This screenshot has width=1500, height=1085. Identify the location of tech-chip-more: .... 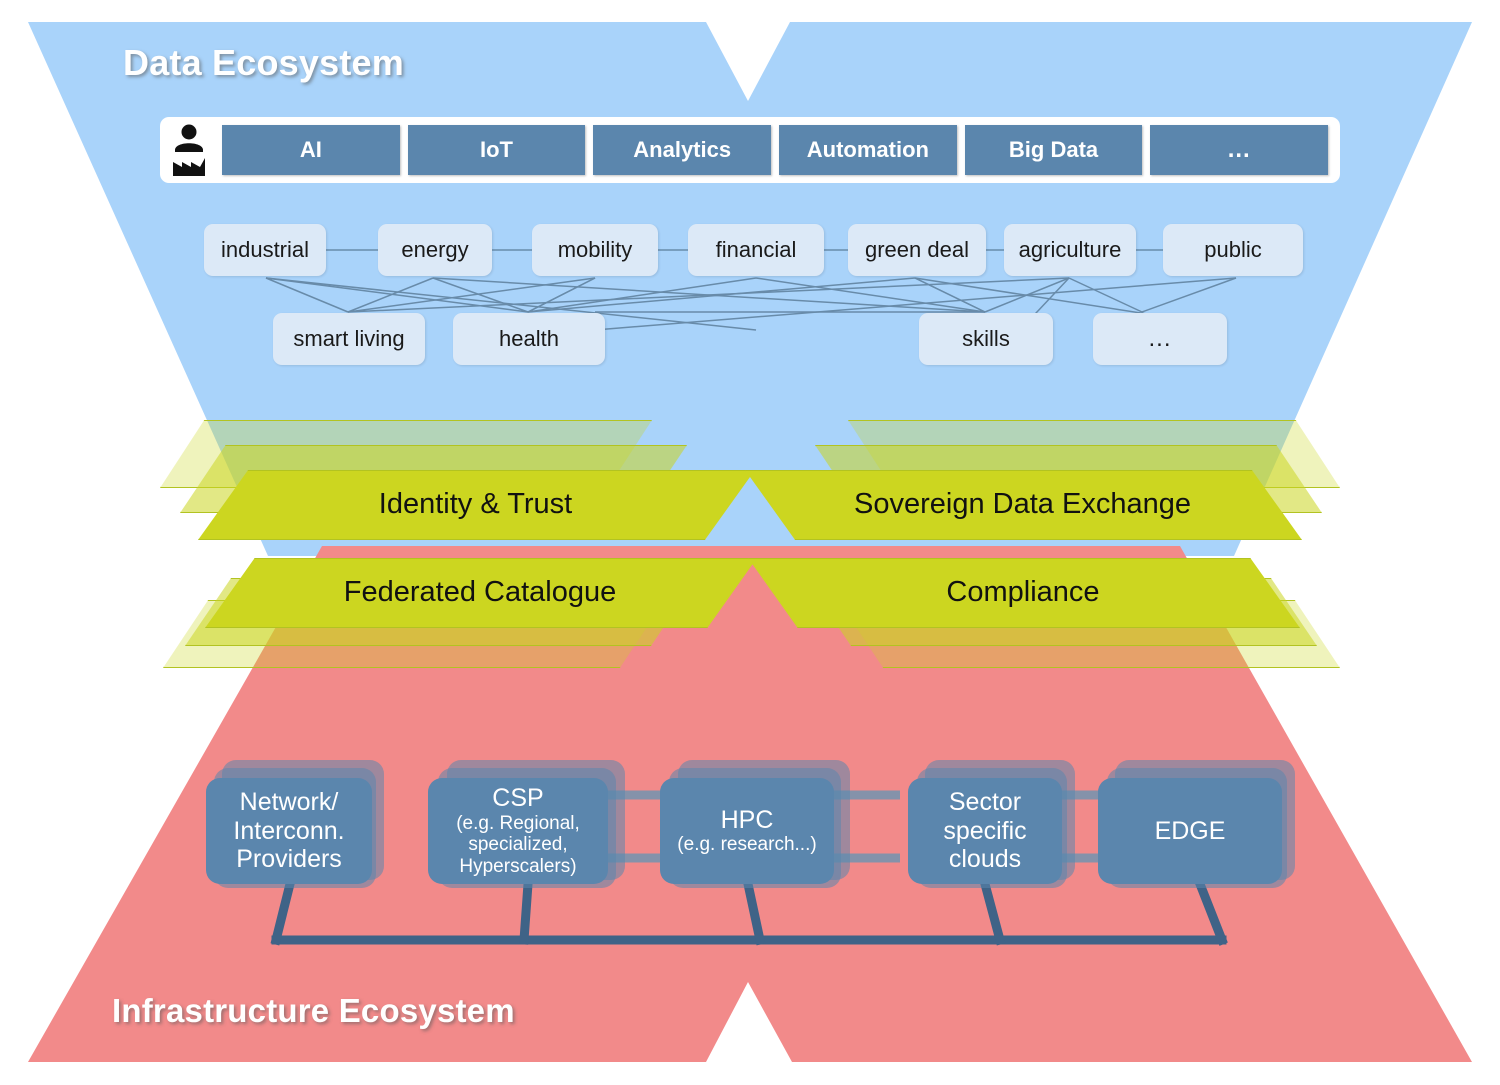
(1239, 150).